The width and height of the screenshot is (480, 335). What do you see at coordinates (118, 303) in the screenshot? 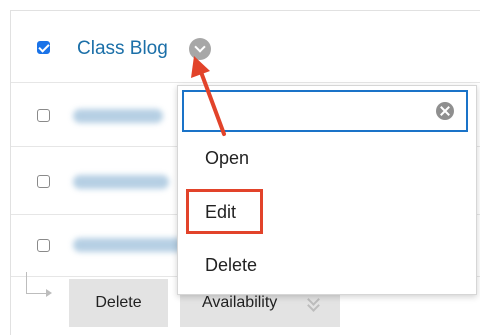
I see `delete-button: Delete` at bounding box center [118, 303].